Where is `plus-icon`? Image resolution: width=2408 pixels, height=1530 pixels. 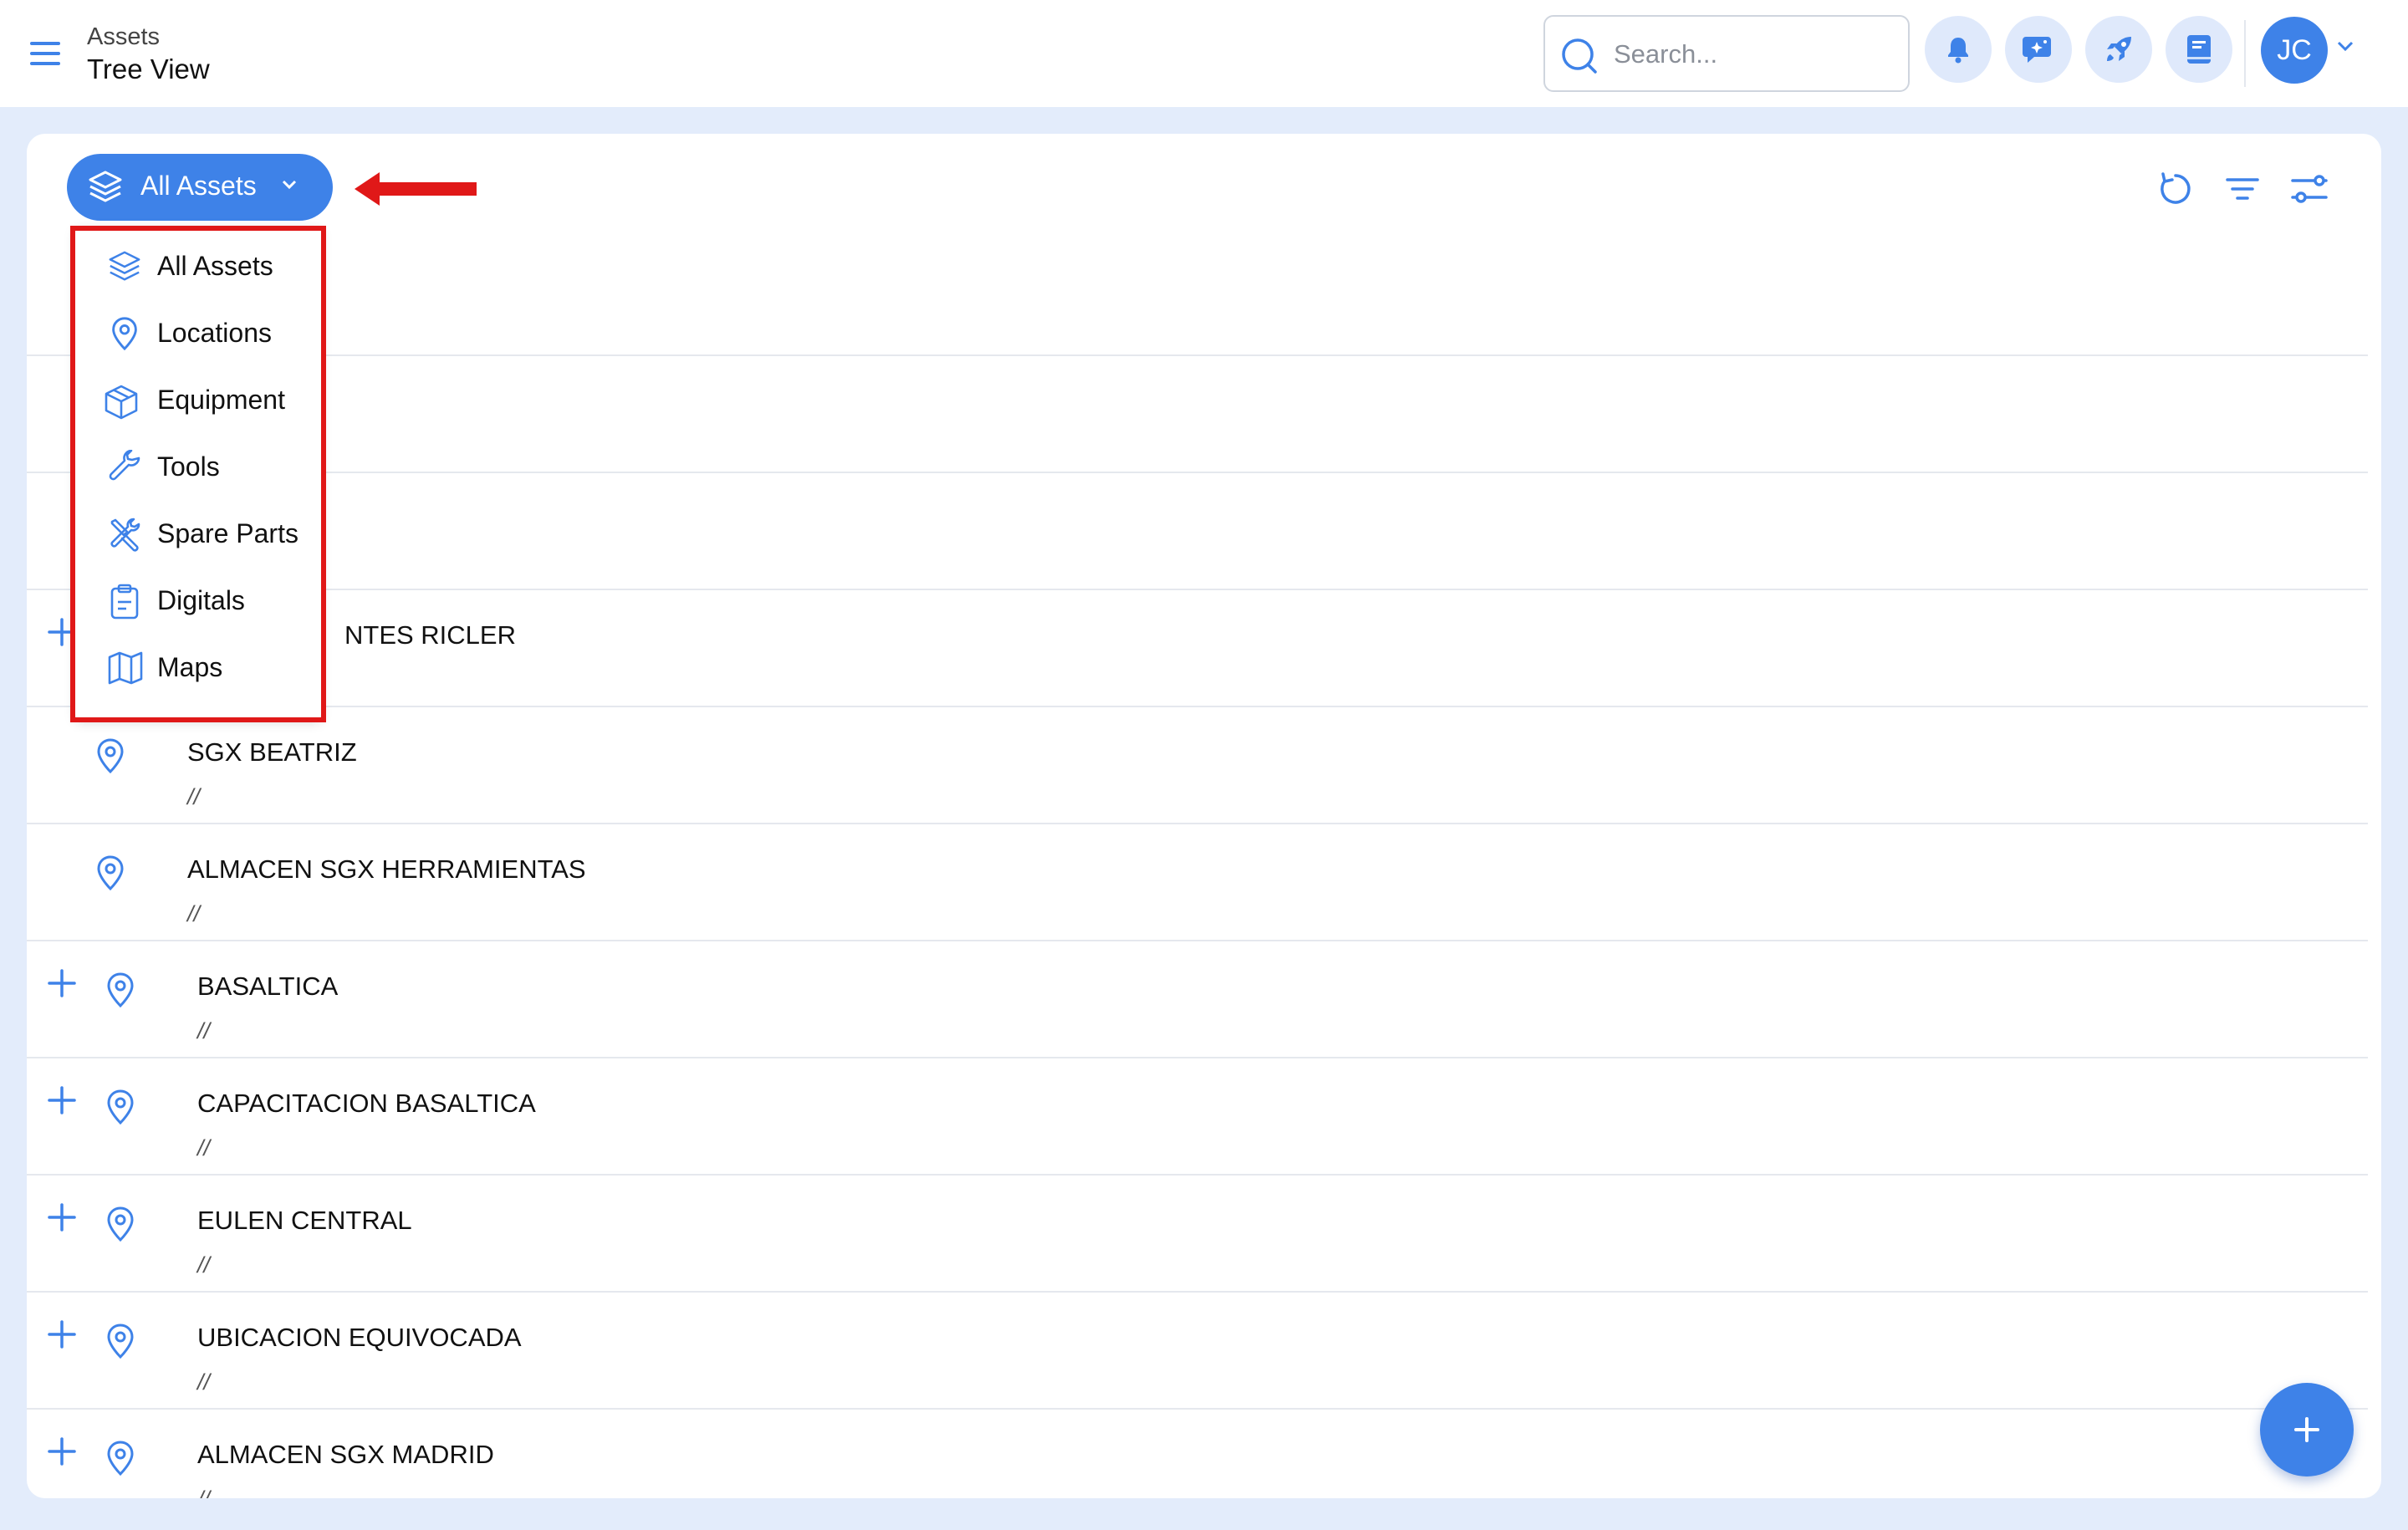
plus-icon is located at coordinates (2307, 1429).